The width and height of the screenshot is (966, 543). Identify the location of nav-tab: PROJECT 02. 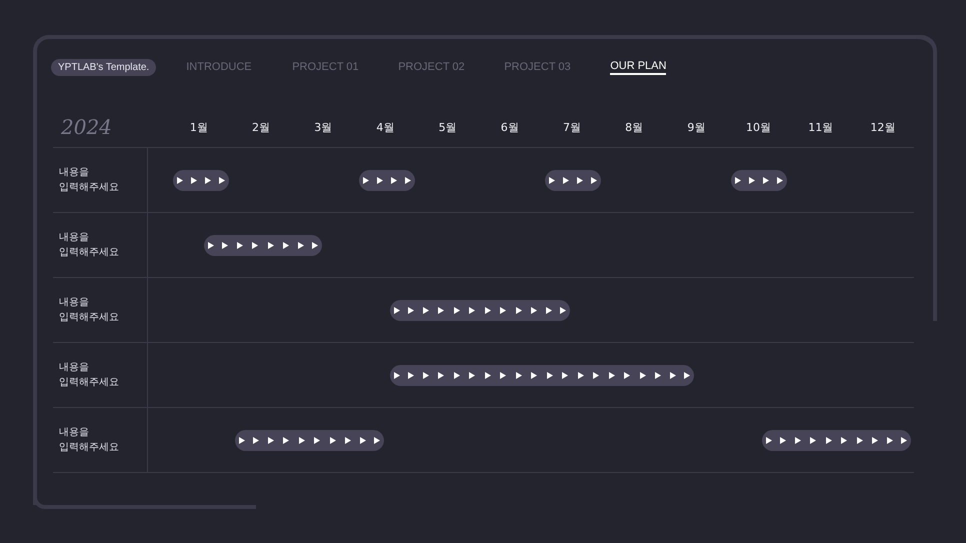
(436, 67).